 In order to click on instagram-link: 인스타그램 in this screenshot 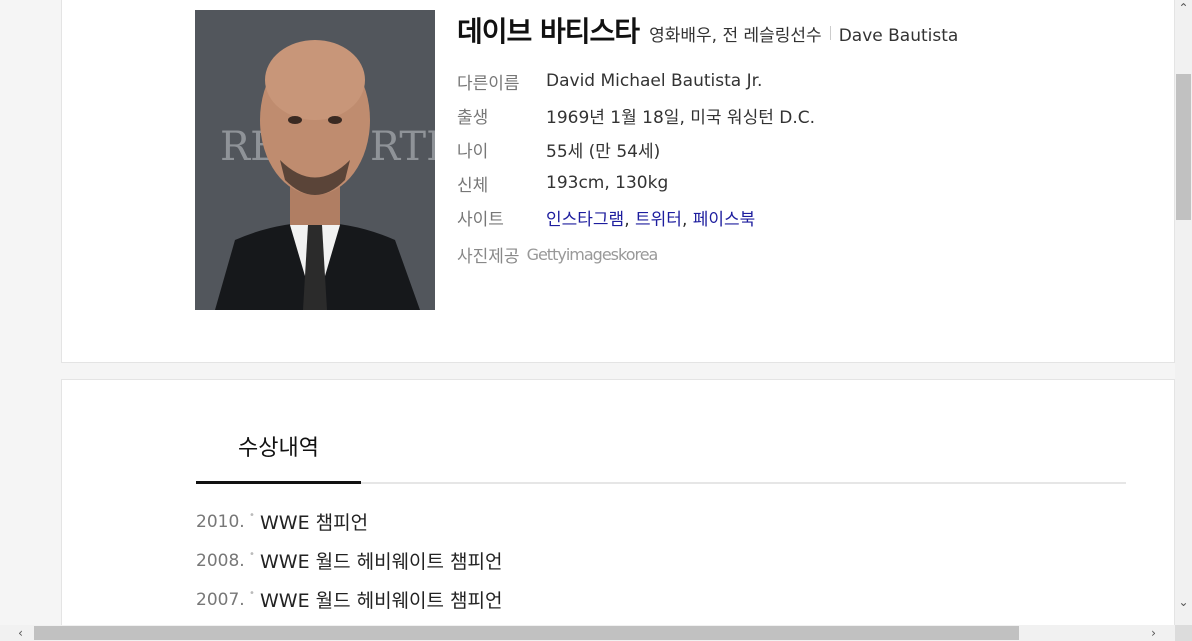, I will do `click(585, 220)`.